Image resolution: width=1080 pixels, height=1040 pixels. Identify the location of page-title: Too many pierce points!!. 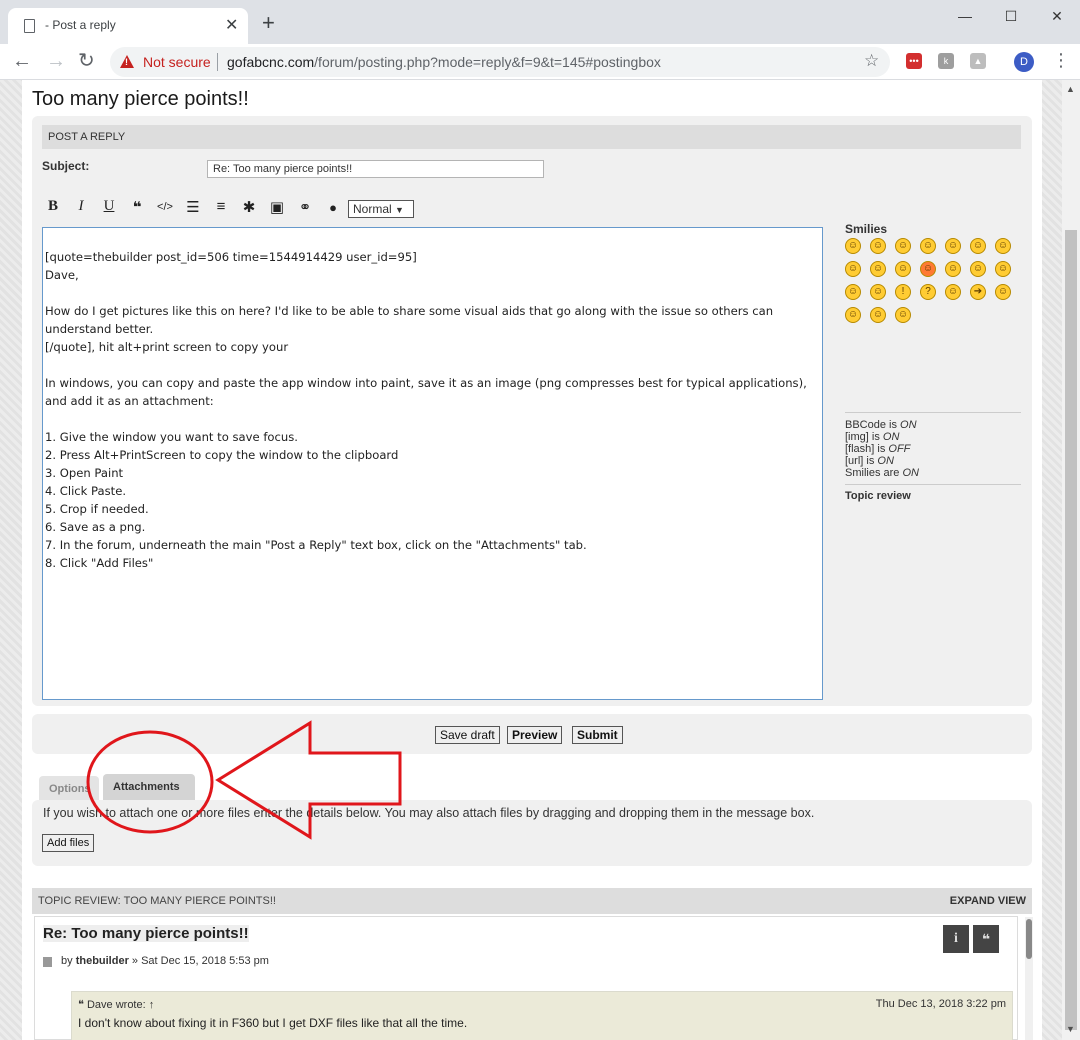
(140, 99).